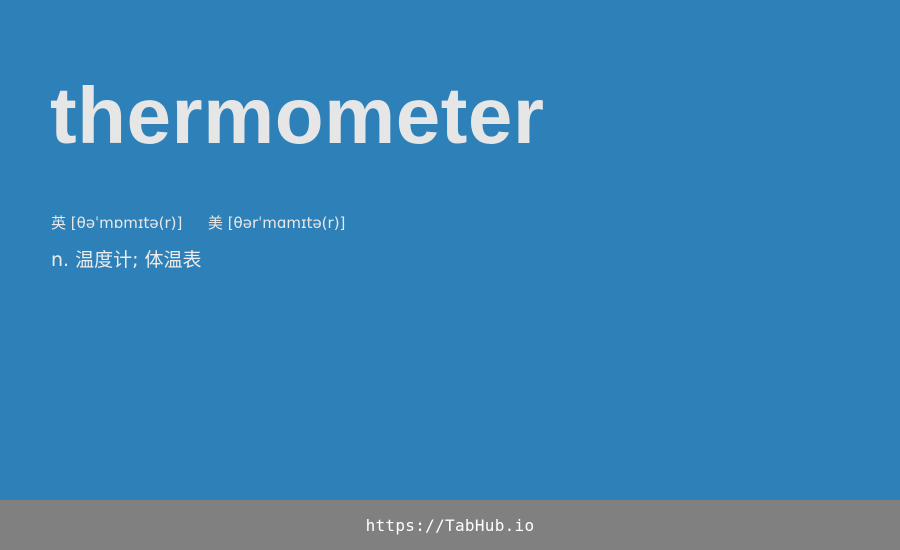 This screenshot has width=900, height=550. Describe the element at coordinates (286, 223) in the screenshot. I see `us-phonetic: [θərˈmɑmɪtə(r)]` at that location.